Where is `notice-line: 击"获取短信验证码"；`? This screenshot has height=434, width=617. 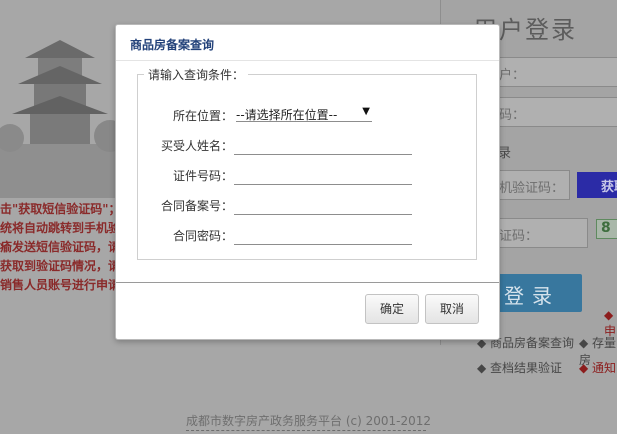 notice-line: 击"获取短信验证码"； is located at coordinates (60, 209).